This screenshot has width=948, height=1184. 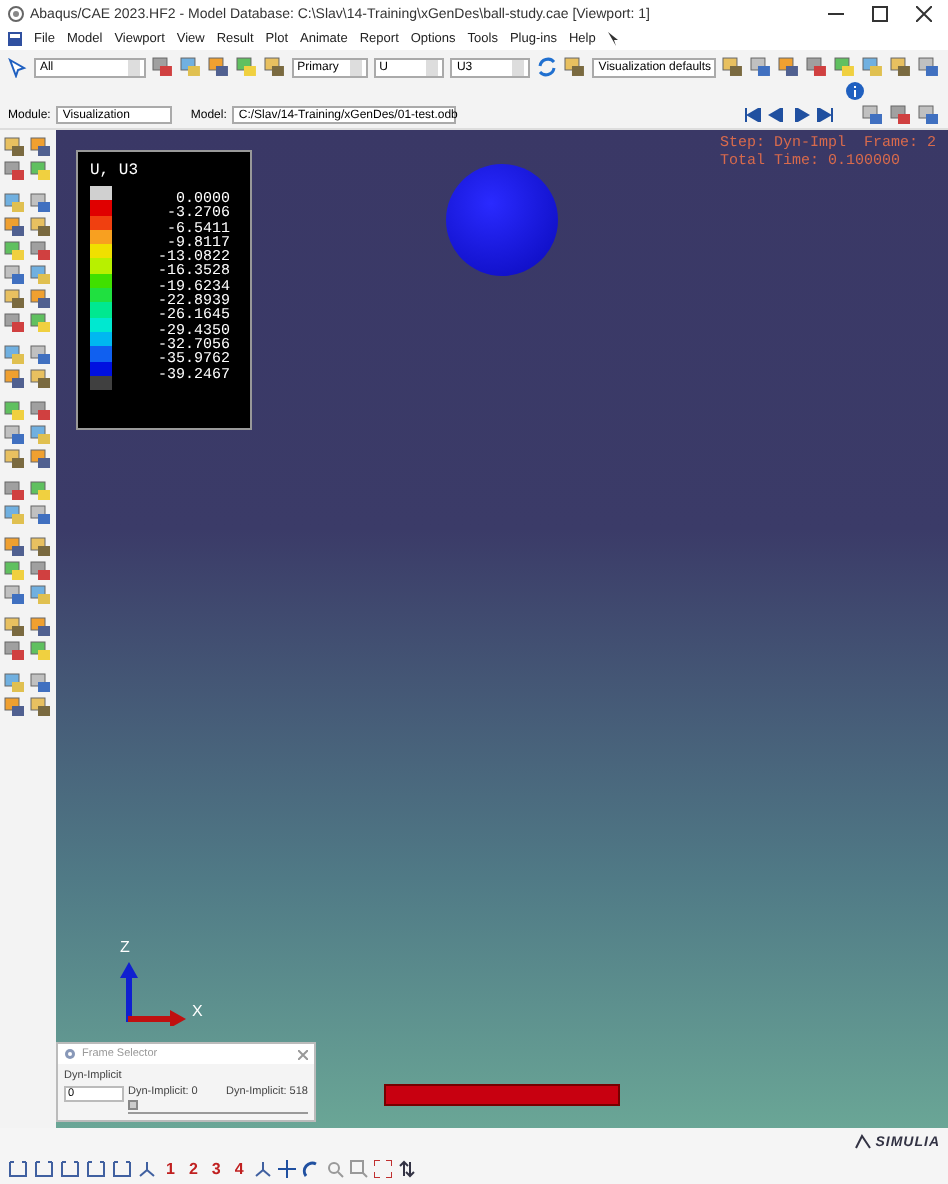 What do you see at coordinates (239, 1168) in the screenshot?
I see `view-button: 4` at bounding box center [239, 1168].